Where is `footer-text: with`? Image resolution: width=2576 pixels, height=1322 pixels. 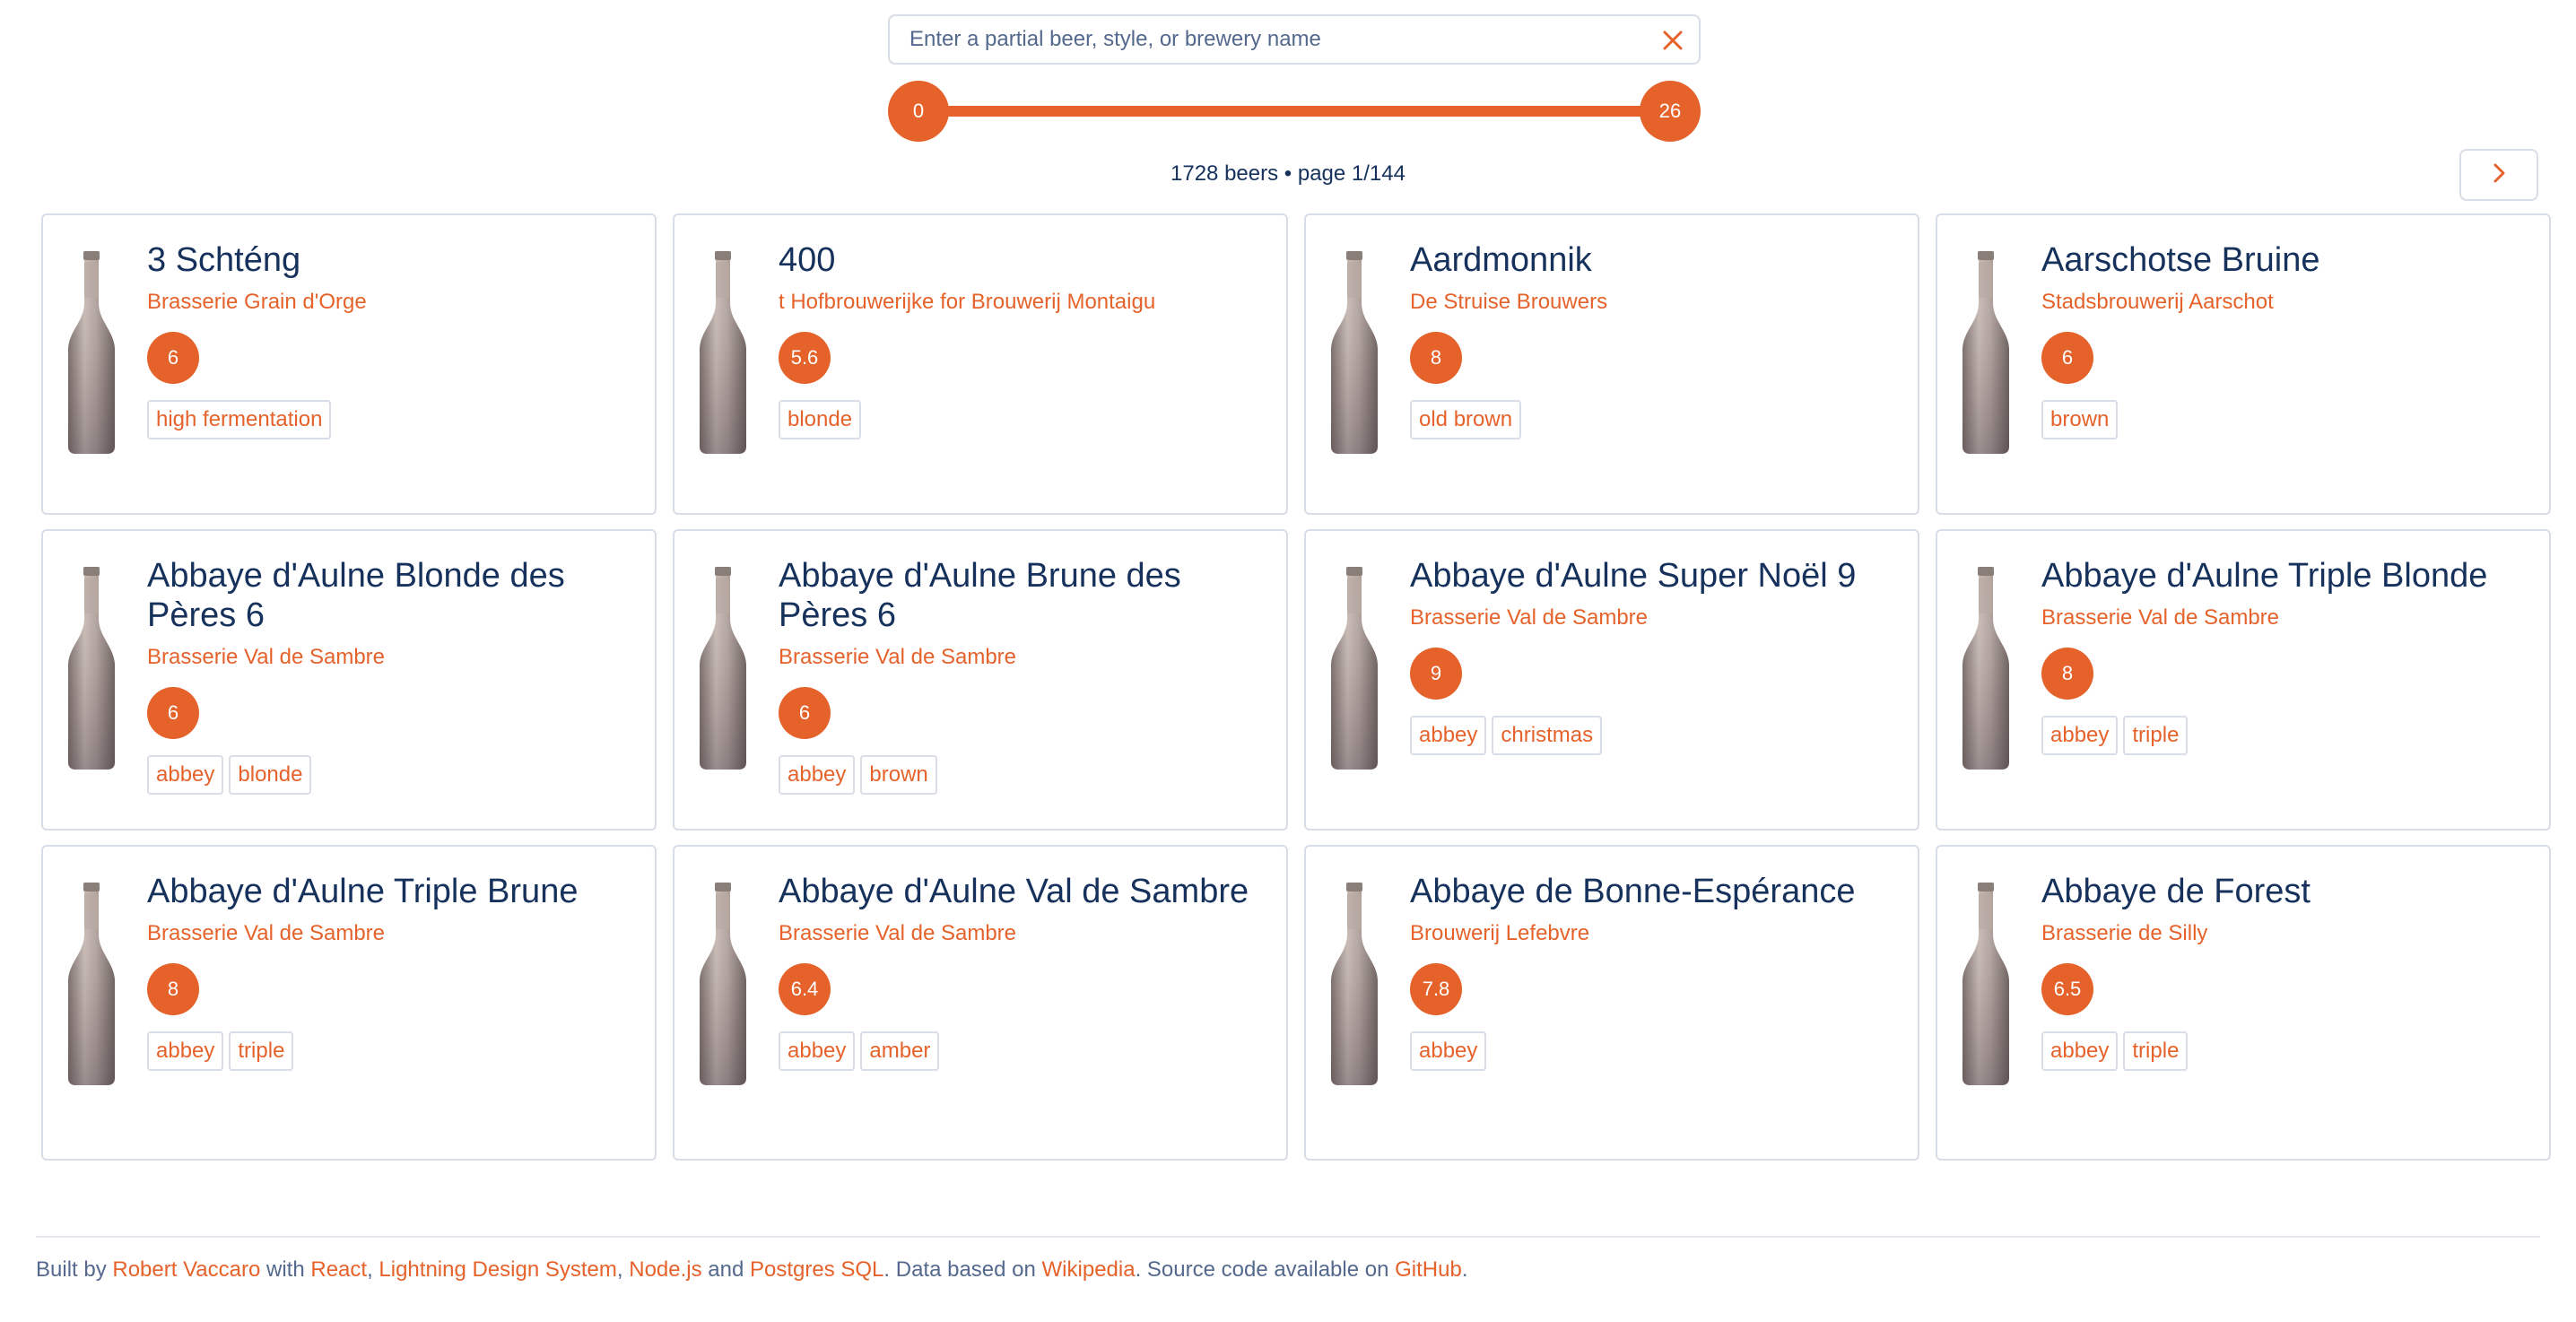
footer-text: with is located at coordinates (285, 1269).